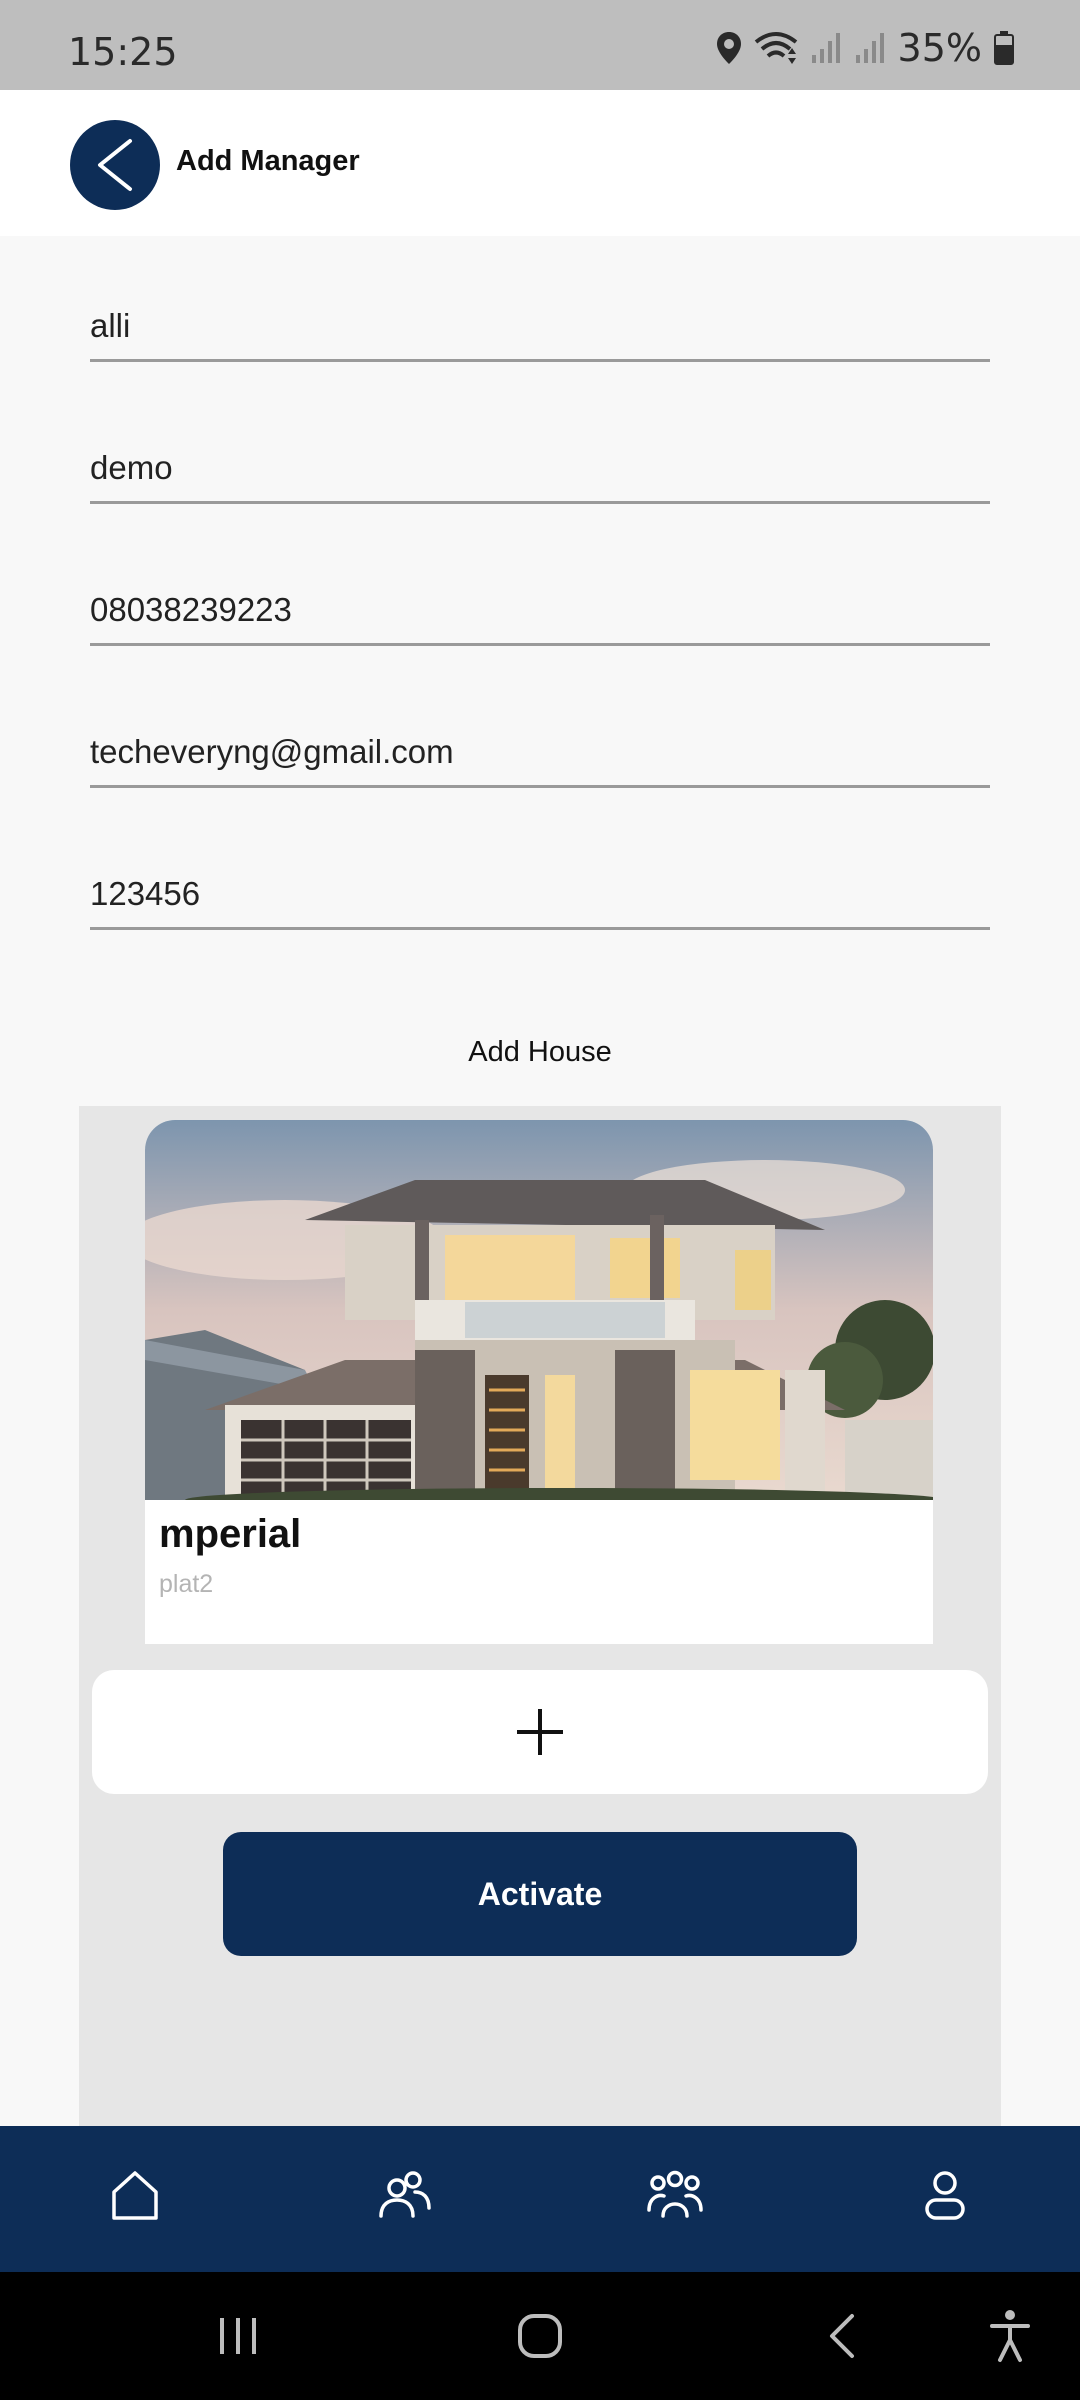 This screenshot has width=1080, height=2400. I want to click on nav-profile, so click(945, 2196).